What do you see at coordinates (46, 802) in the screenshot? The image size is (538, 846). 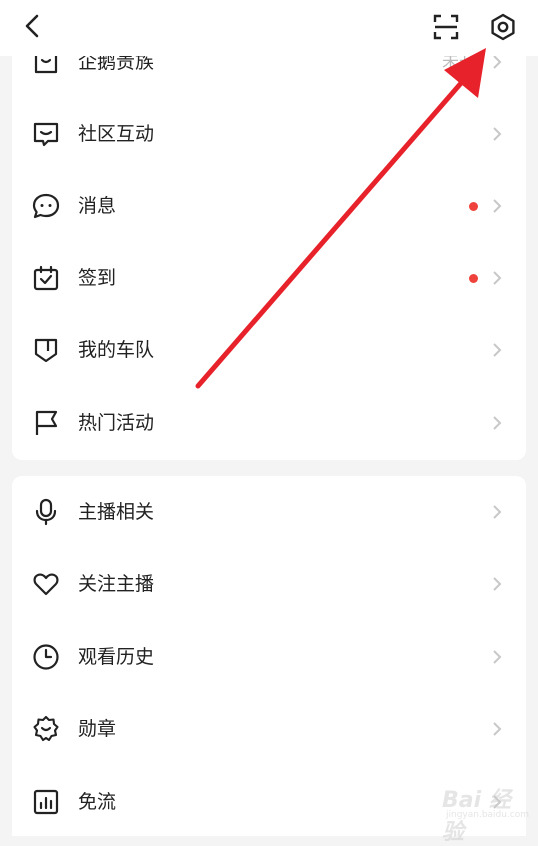 I see `chart-icon` at bounding box center [46, 802].